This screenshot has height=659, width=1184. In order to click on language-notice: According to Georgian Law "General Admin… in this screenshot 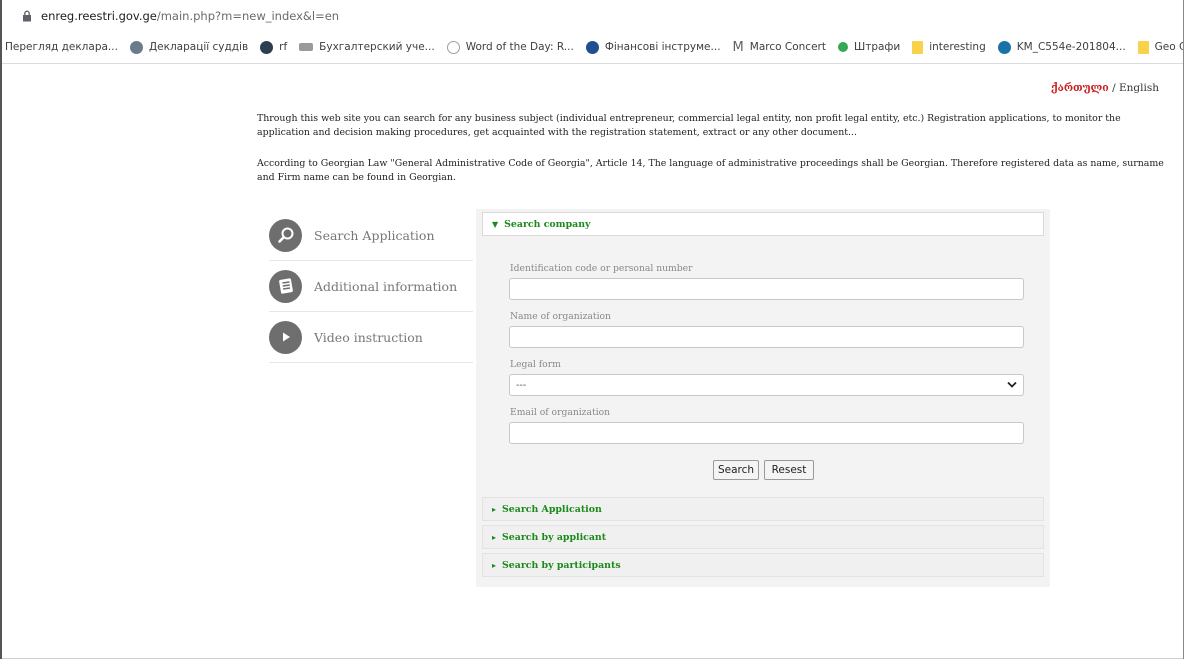, I will do `click(710, 170)`.